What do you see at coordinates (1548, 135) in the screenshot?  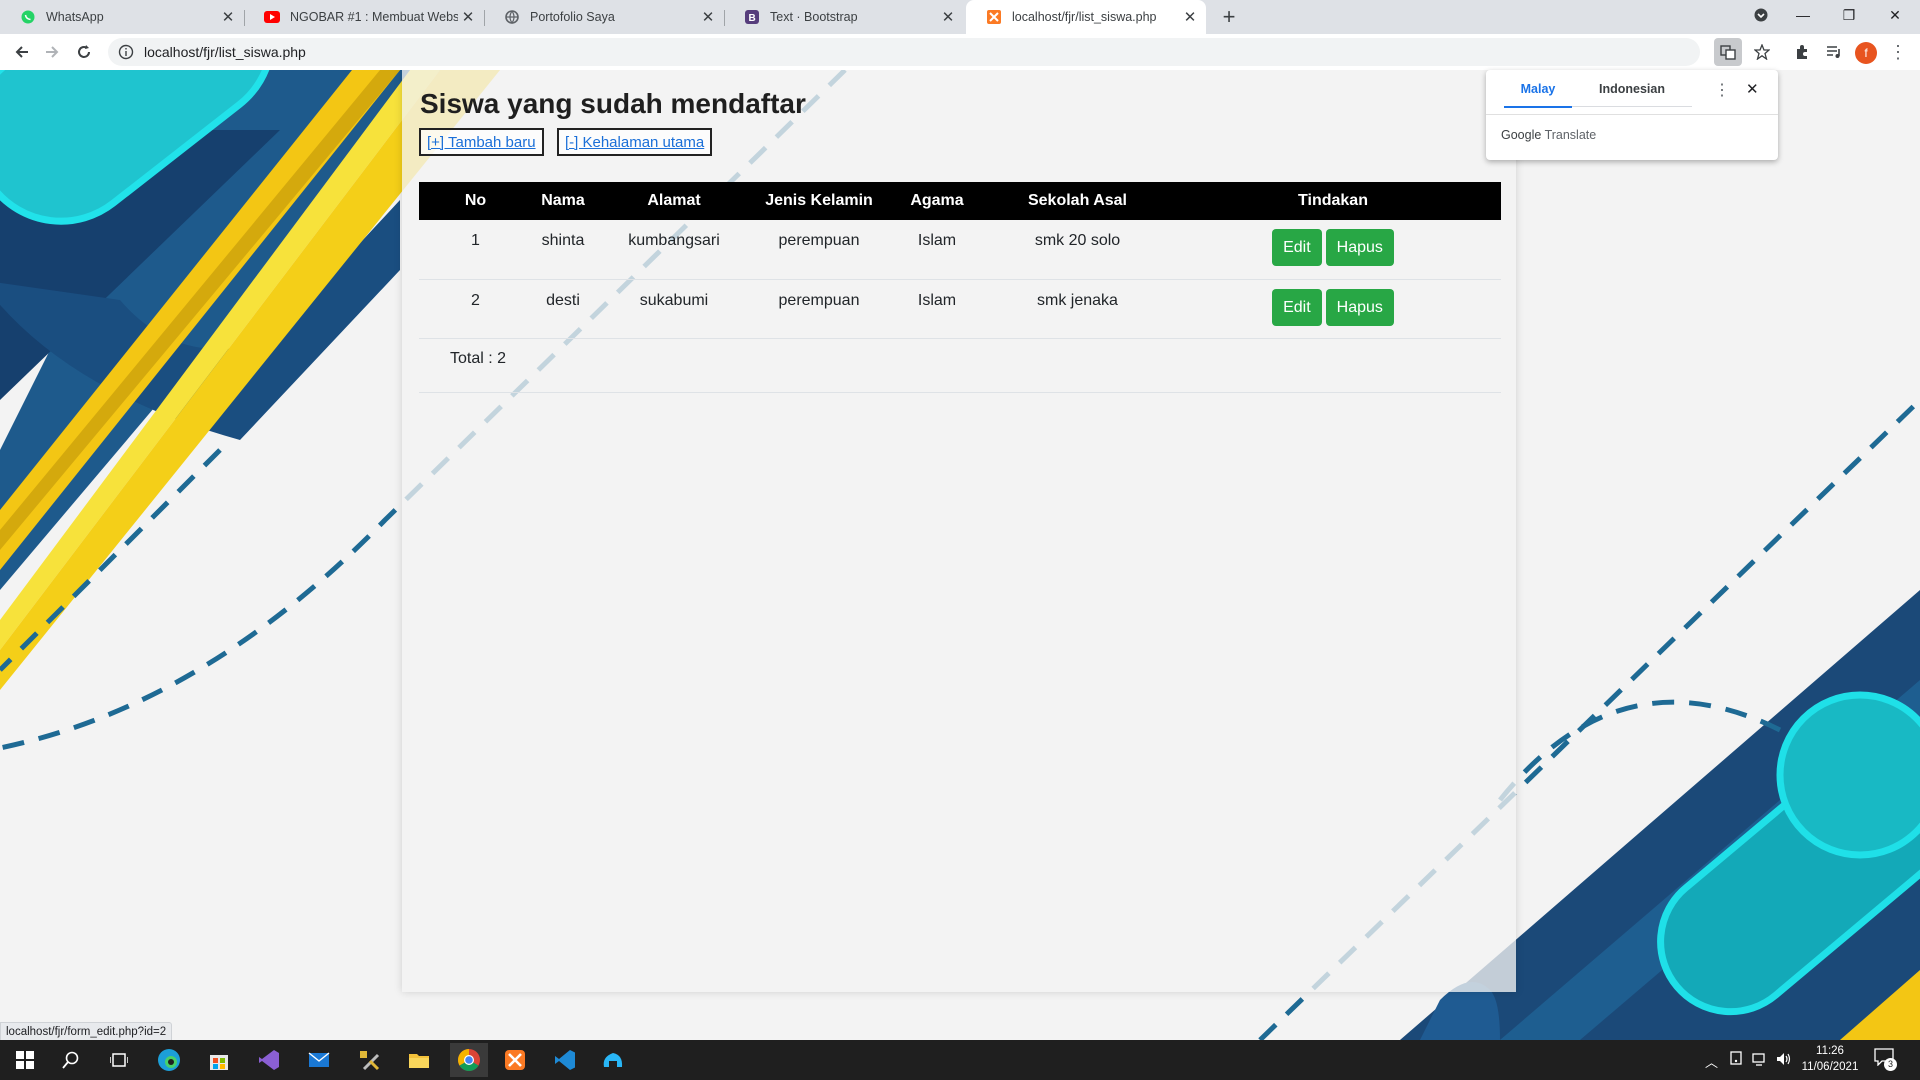 I see `google-translate-logo: Google Translate` at bounding box center [1548, 135].